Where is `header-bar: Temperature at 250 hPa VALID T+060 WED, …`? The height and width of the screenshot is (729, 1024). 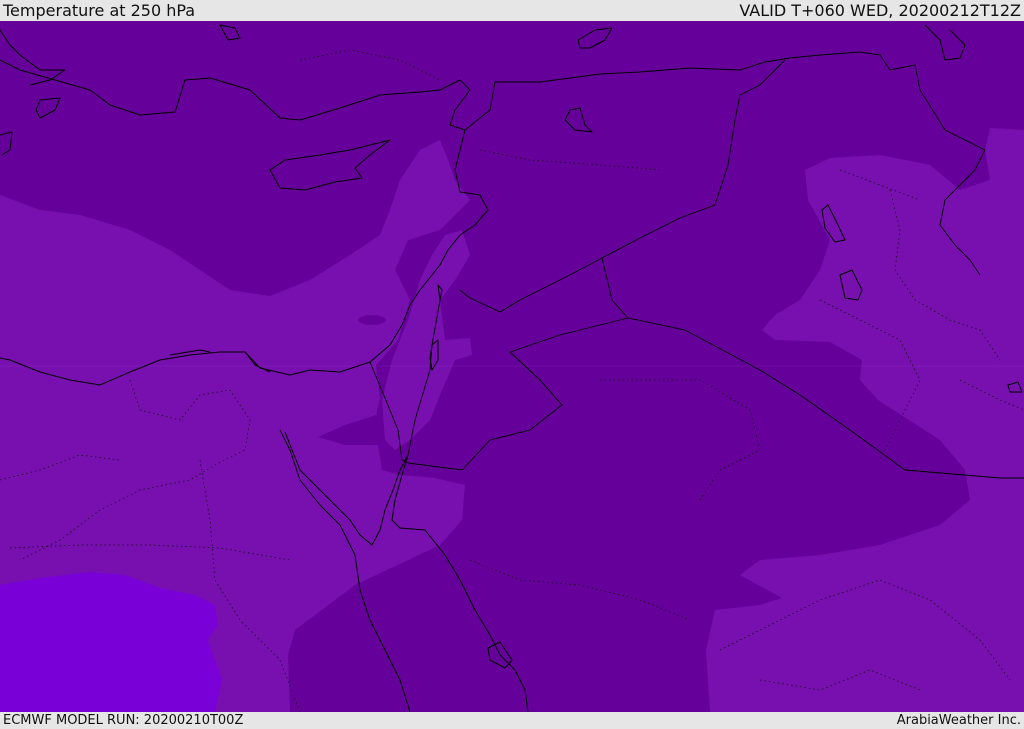
header-bar: Temperature at 250 hPa VALID T+060 WED, … is located at coordinates (512, 10).